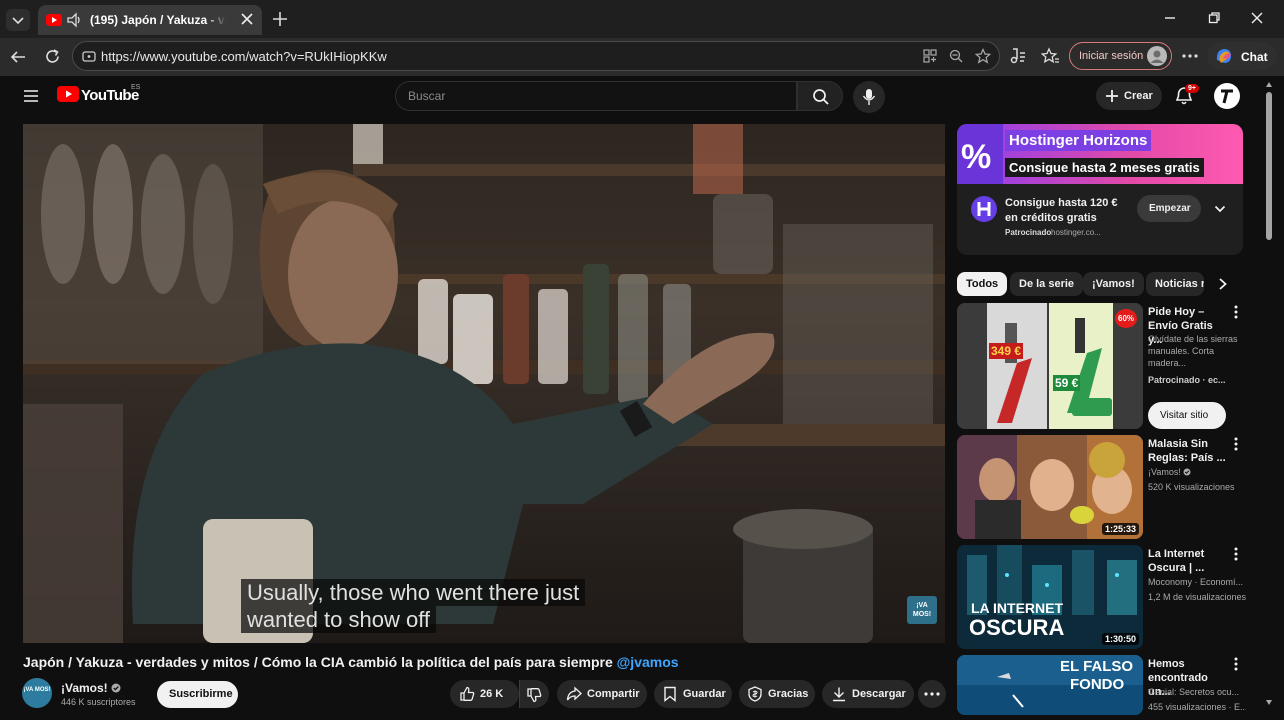 The height and width of the screenshot is (720, 1284). What do you see at coordinates (1236, 664) in the screenshot?
I see `rec-4-menu-icon` at bounding box center [1236, 664].